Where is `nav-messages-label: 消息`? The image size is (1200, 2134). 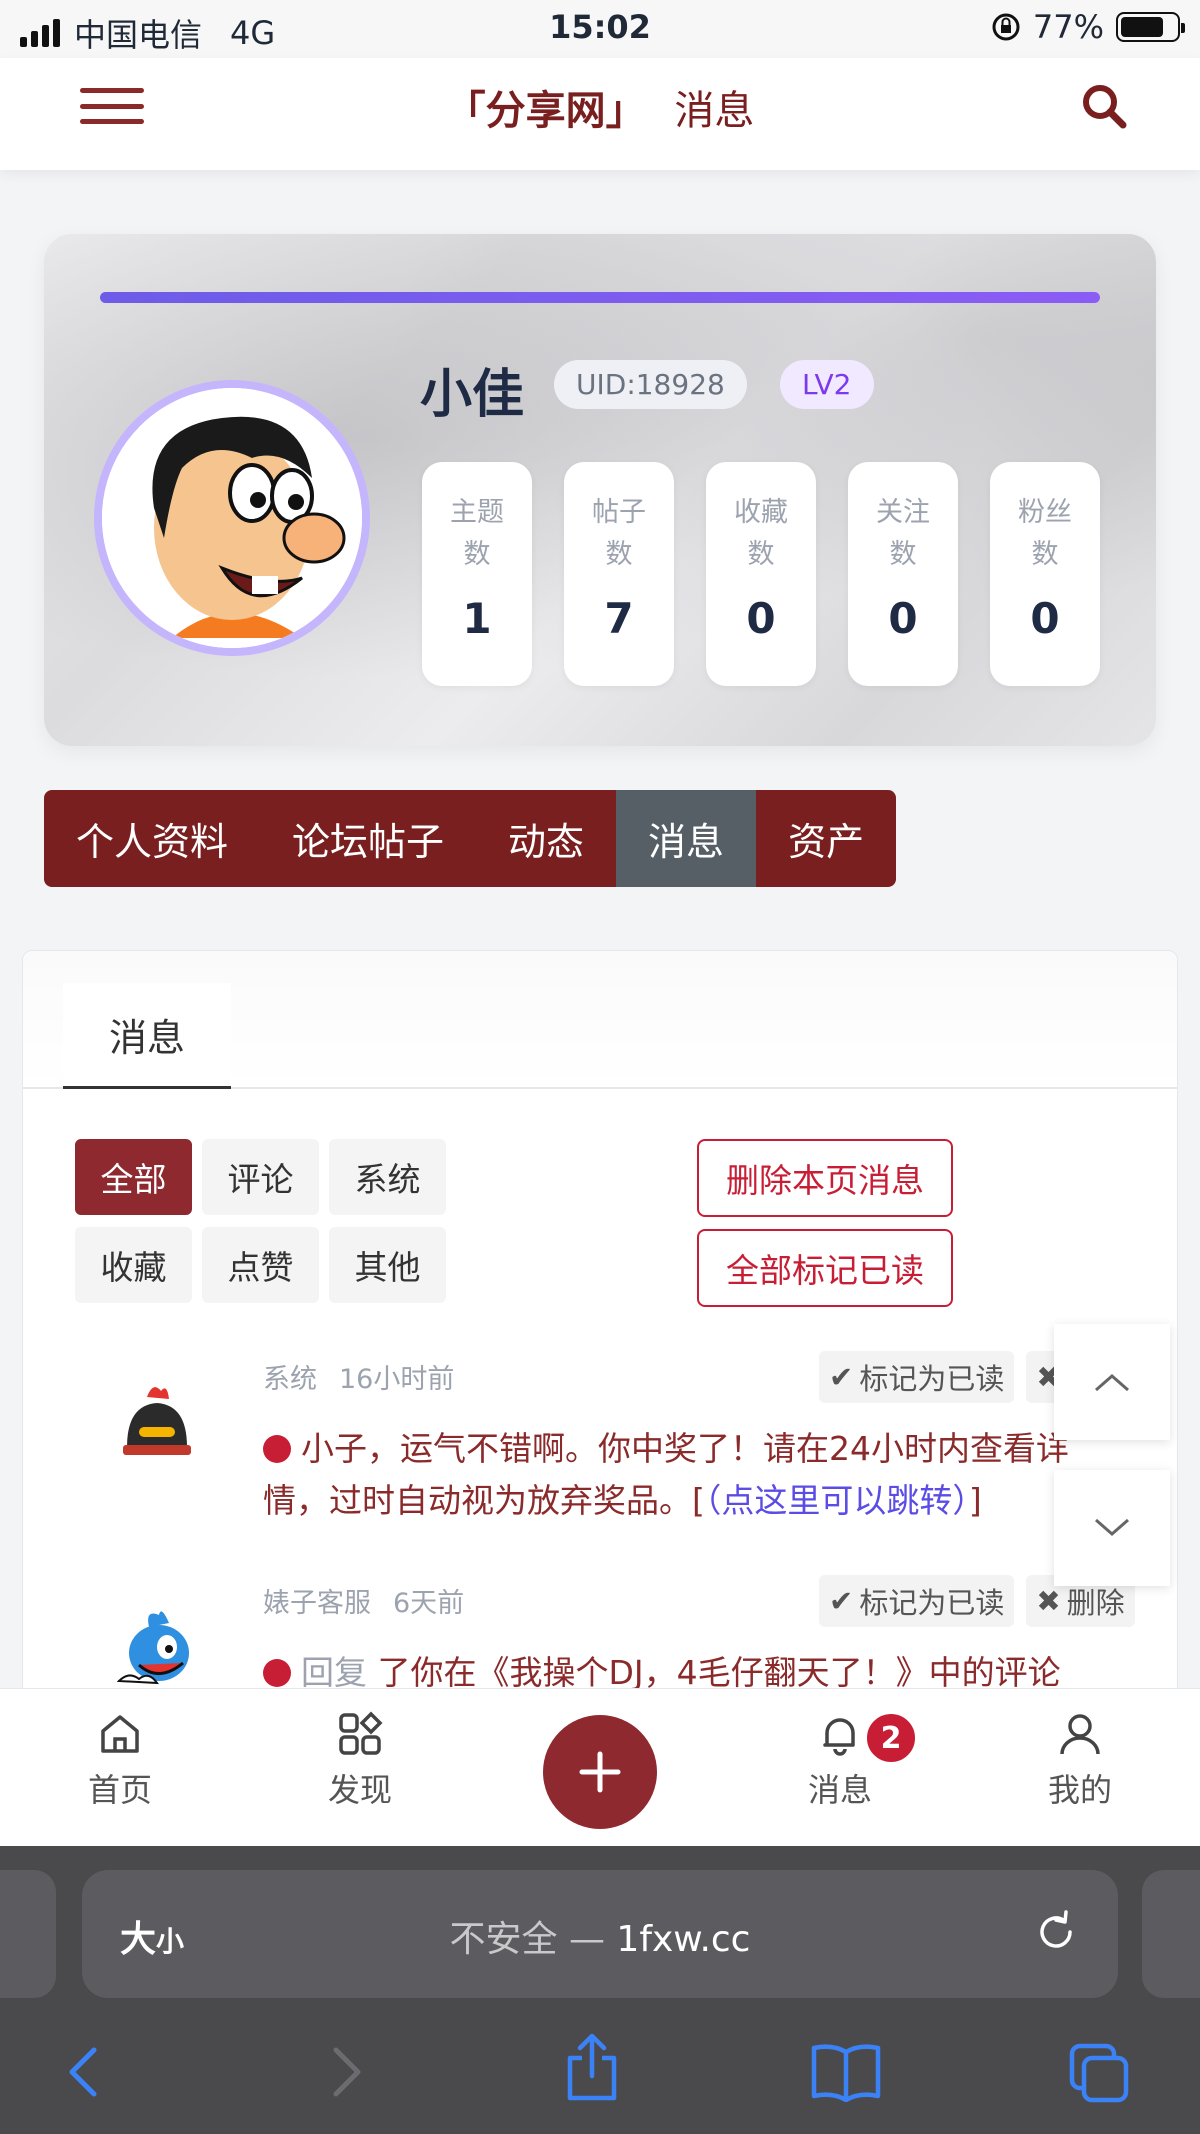 nav-messages-label: 消息 is located at coordinates (839, 1790).